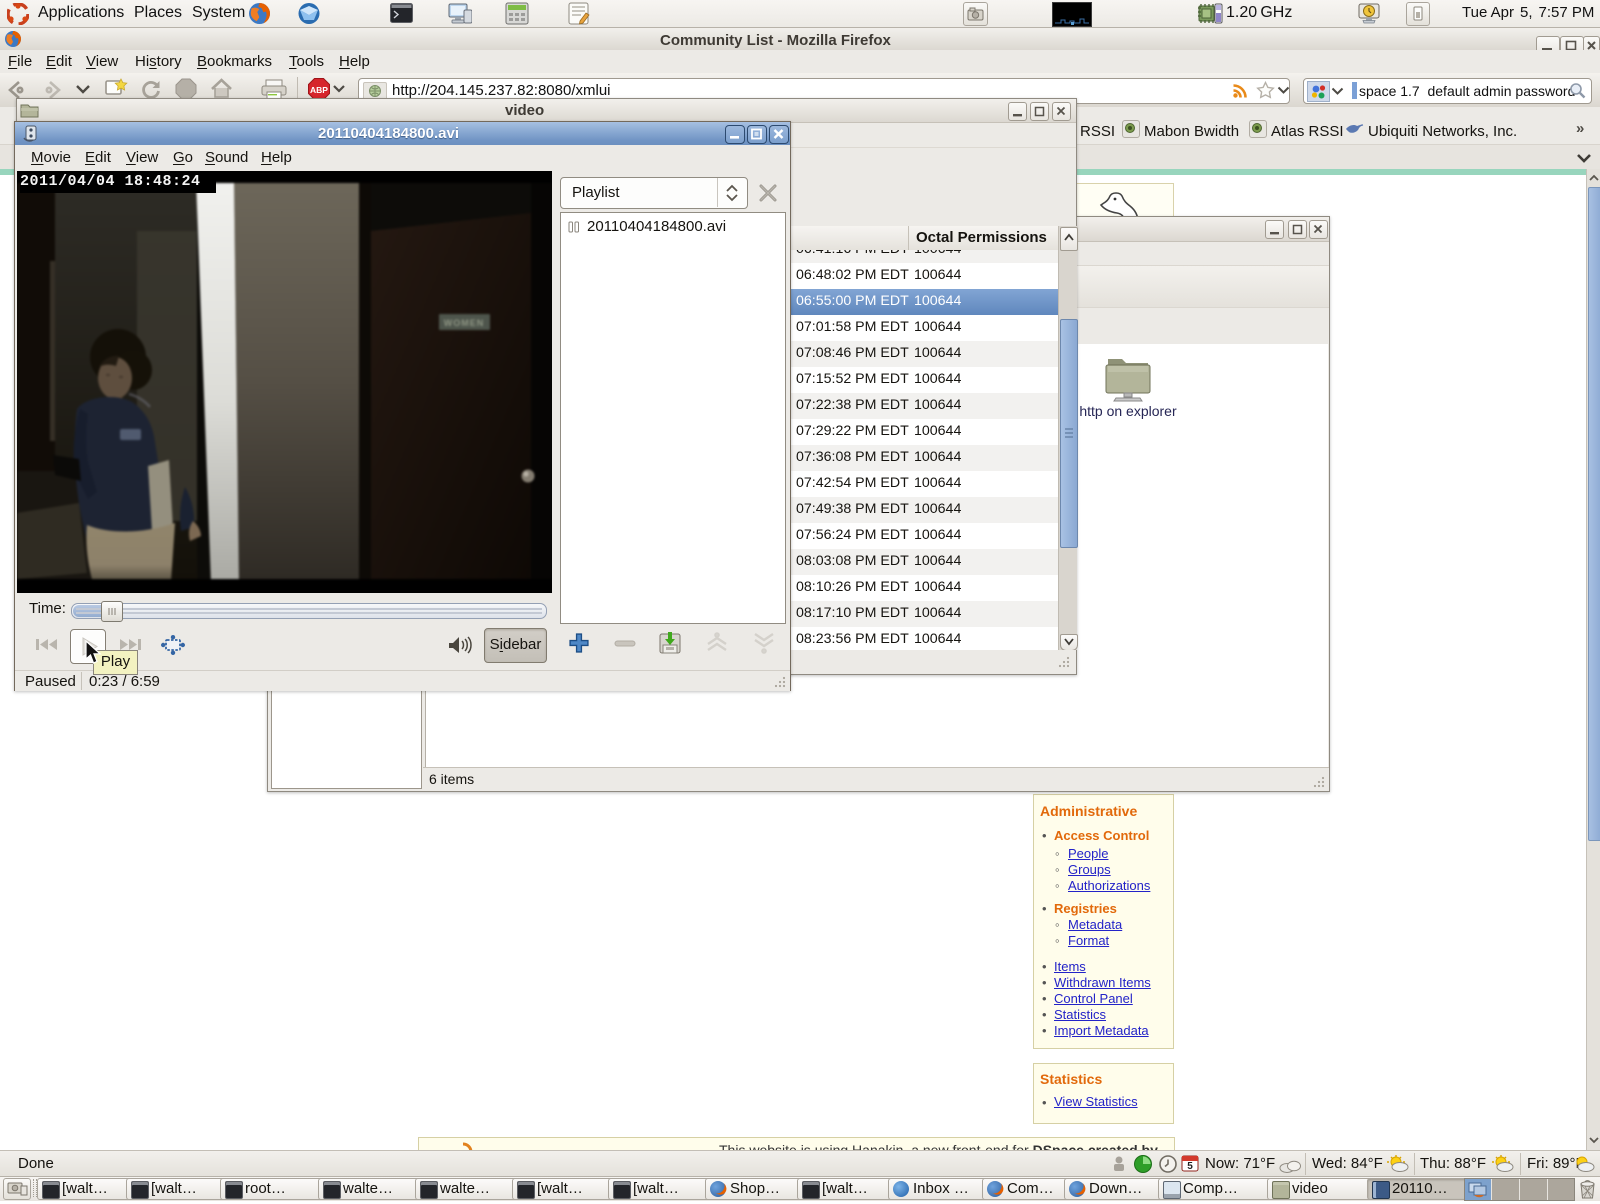 The image size is (1600, 1204). What do you see at coordinates (1190, 1166) in the screenshot?
I see `svg-text: 5` at bounding box center [1190, 1166].